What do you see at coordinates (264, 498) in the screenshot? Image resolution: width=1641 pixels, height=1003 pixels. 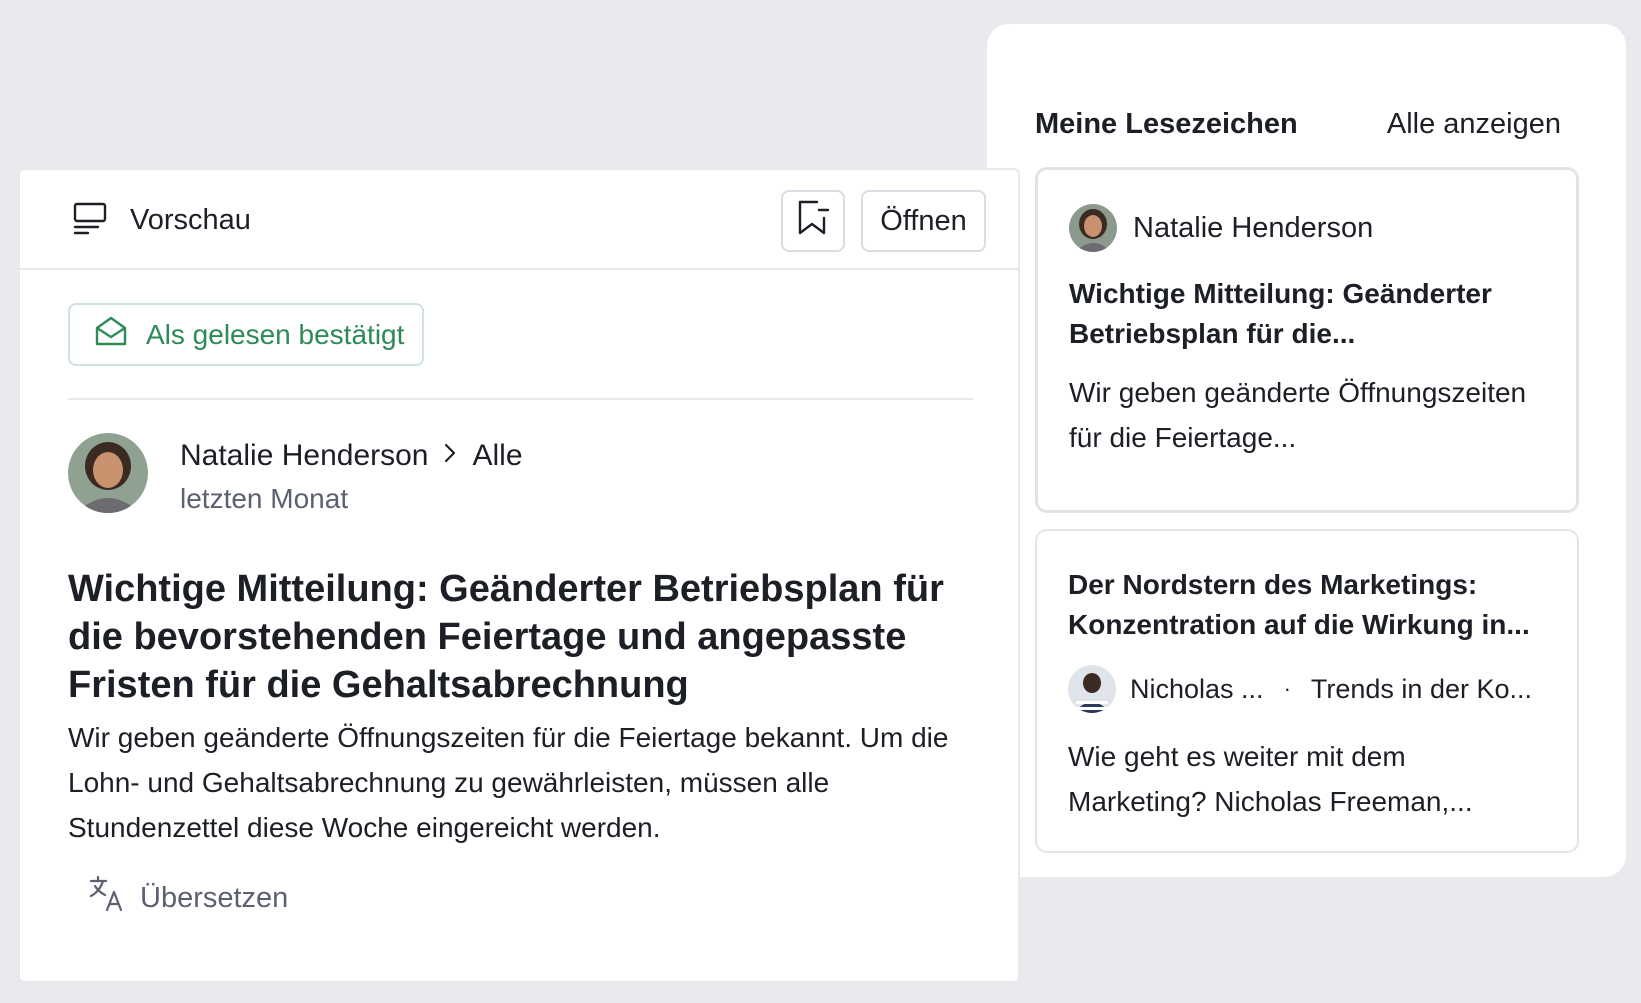 I see `post-time: letzten Monat` at bounding box center [264, 498].